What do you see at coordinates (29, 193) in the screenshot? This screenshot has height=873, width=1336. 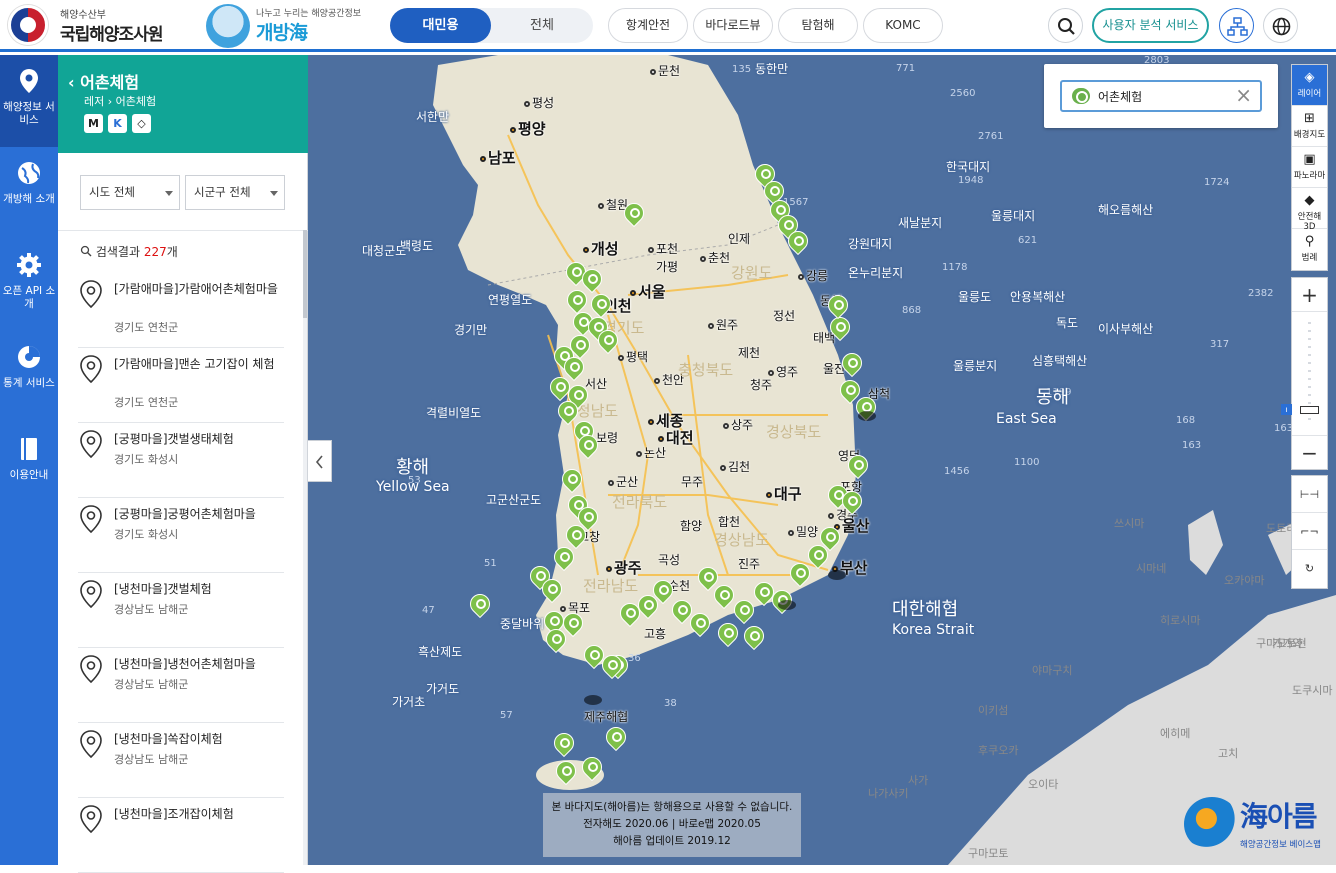 I see `sidebar-item-about: 개방해 소개` at bounding box center [29, 193].